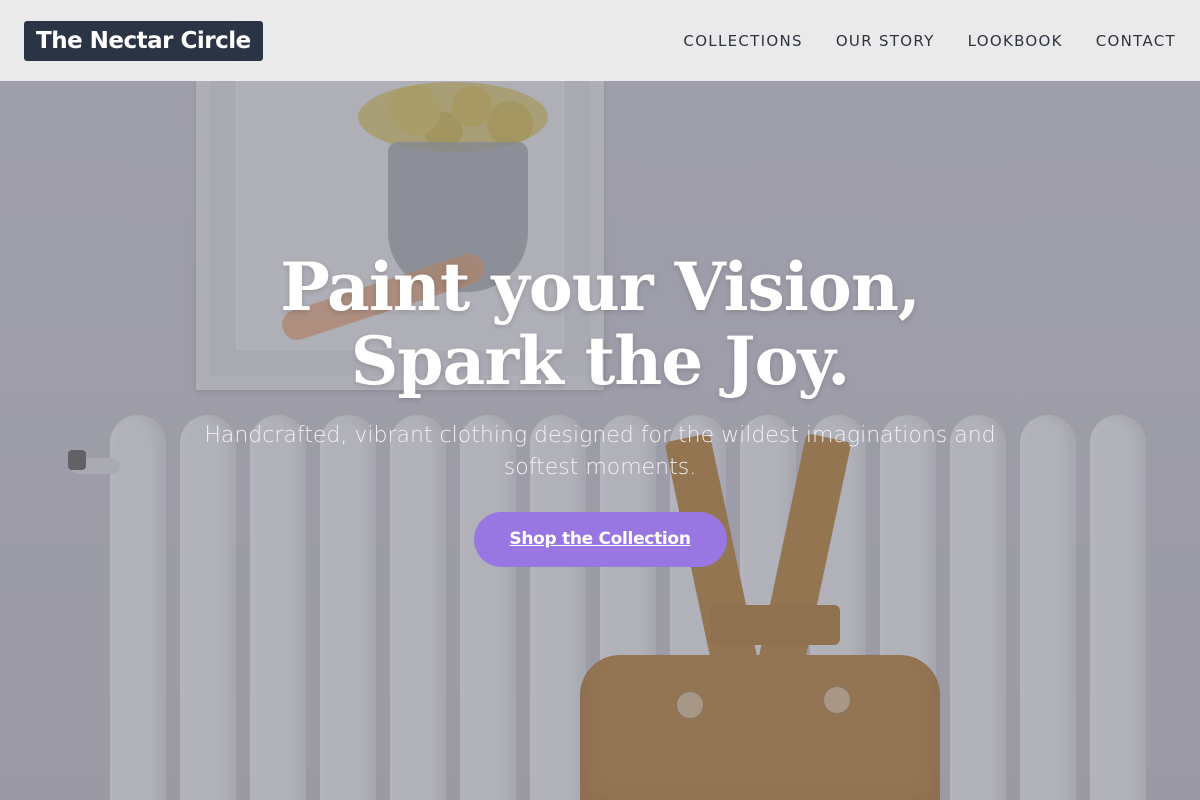 Image resolution: width=1200 pixels, height=800 pixels. What do you see at coordinates (600, 539) in the screenshot?
I see `shop-collection-button: Shop the Collection` at bounding box center [600, 539].